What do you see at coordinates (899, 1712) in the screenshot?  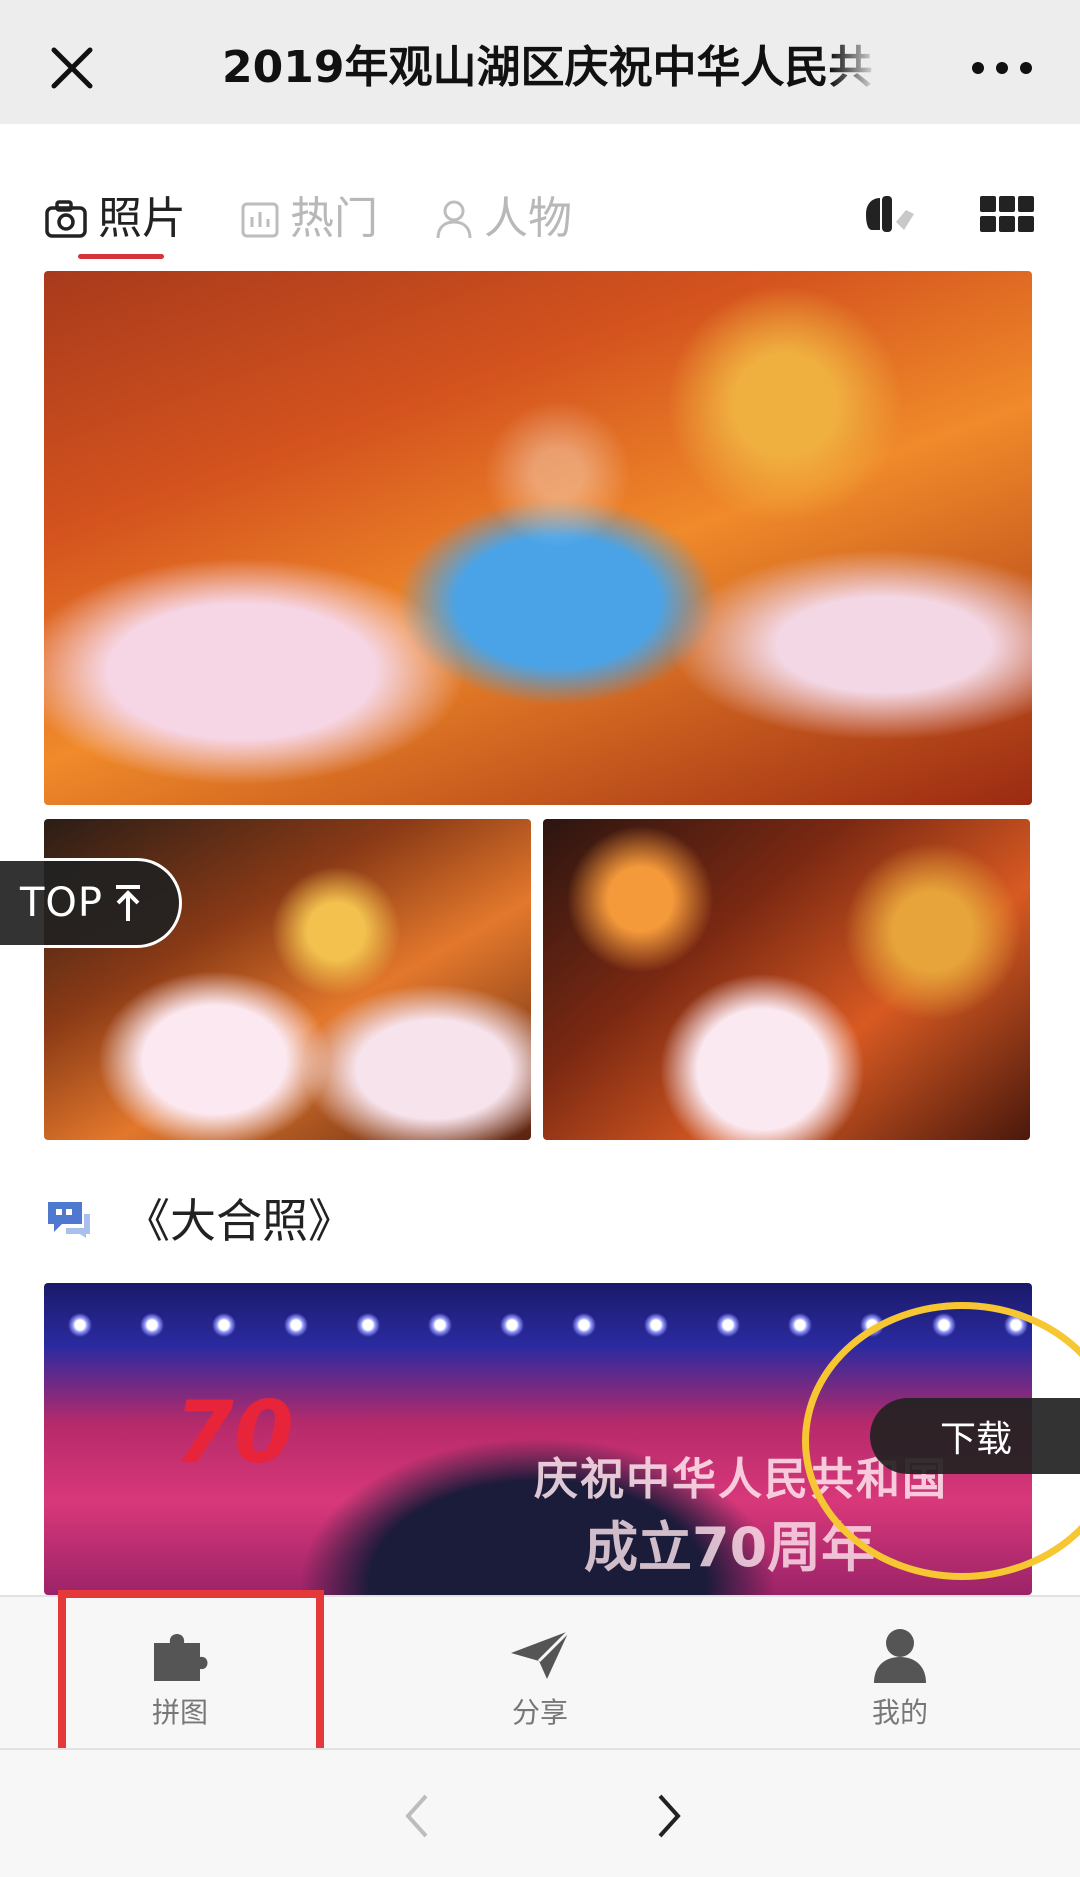 I see `bottom-tab-mine-label: 我的` at bounding box center [899, 1712].